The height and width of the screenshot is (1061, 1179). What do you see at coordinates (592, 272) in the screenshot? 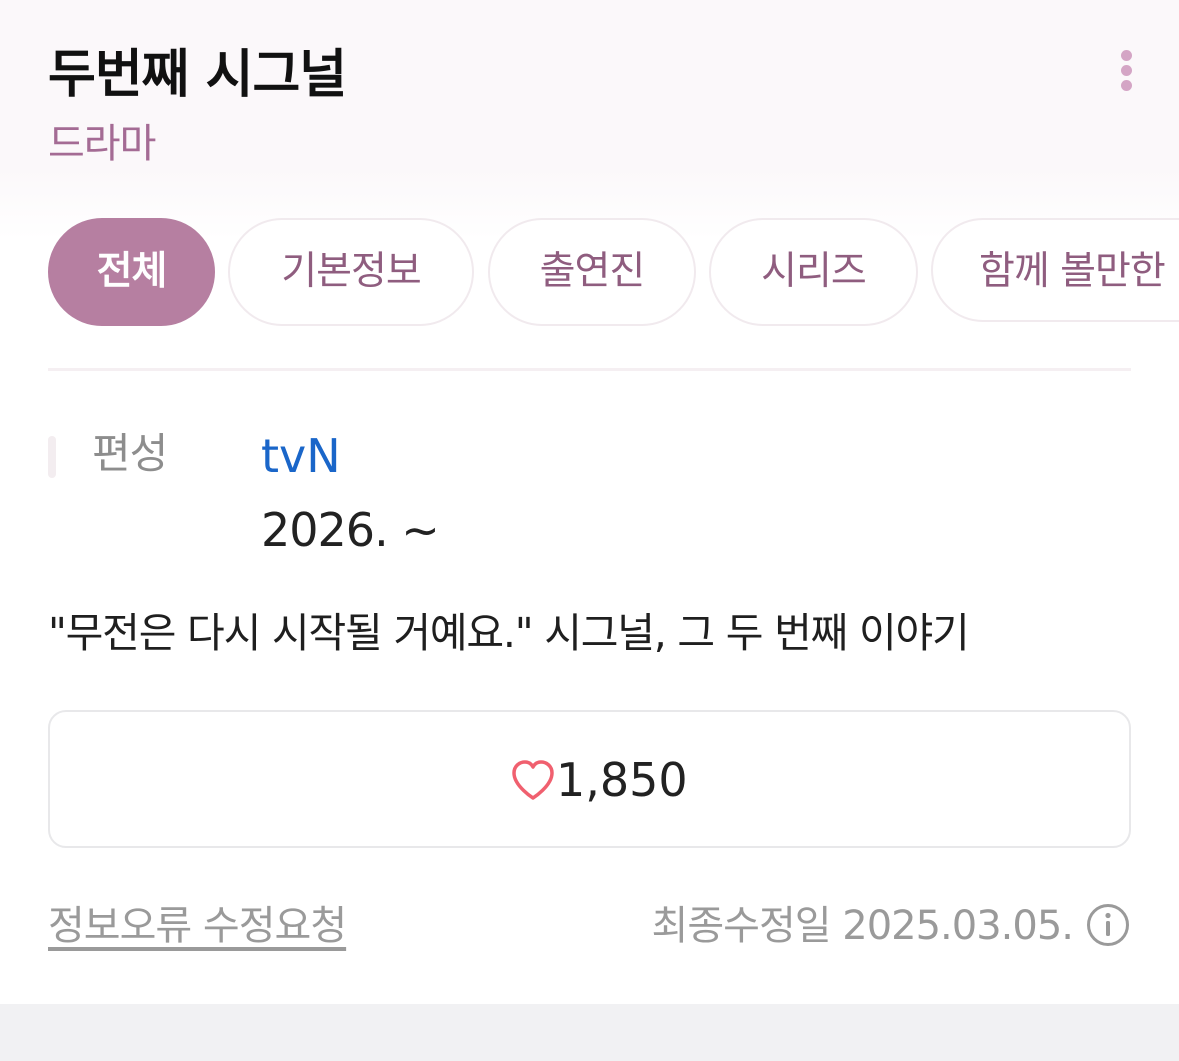
I see `tab-cast: 출연진` at bounding box center [592, 272].